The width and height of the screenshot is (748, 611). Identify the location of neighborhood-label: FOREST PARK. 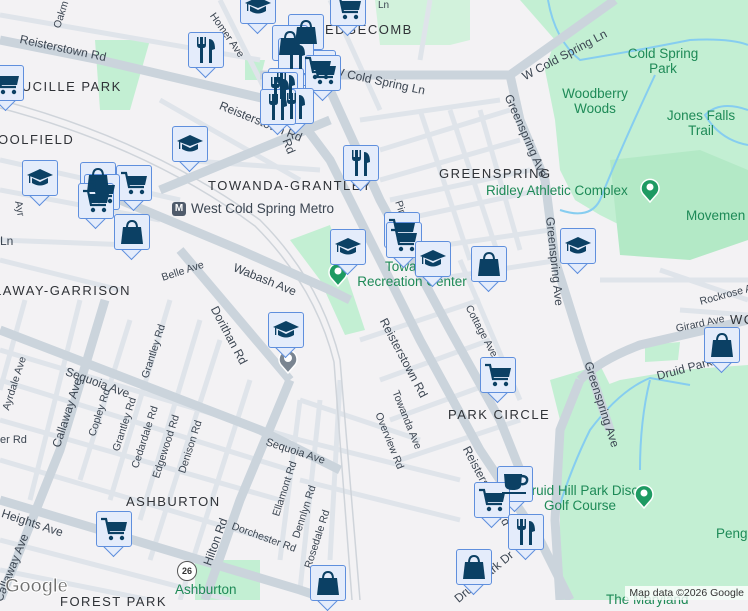
(114, 601).